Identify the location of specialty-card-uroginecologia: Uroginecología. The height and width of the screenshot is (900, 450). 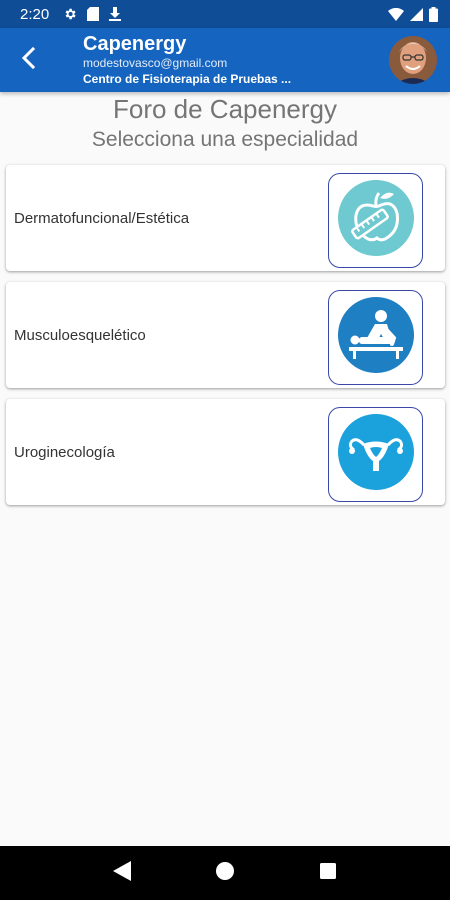
(225, 452).